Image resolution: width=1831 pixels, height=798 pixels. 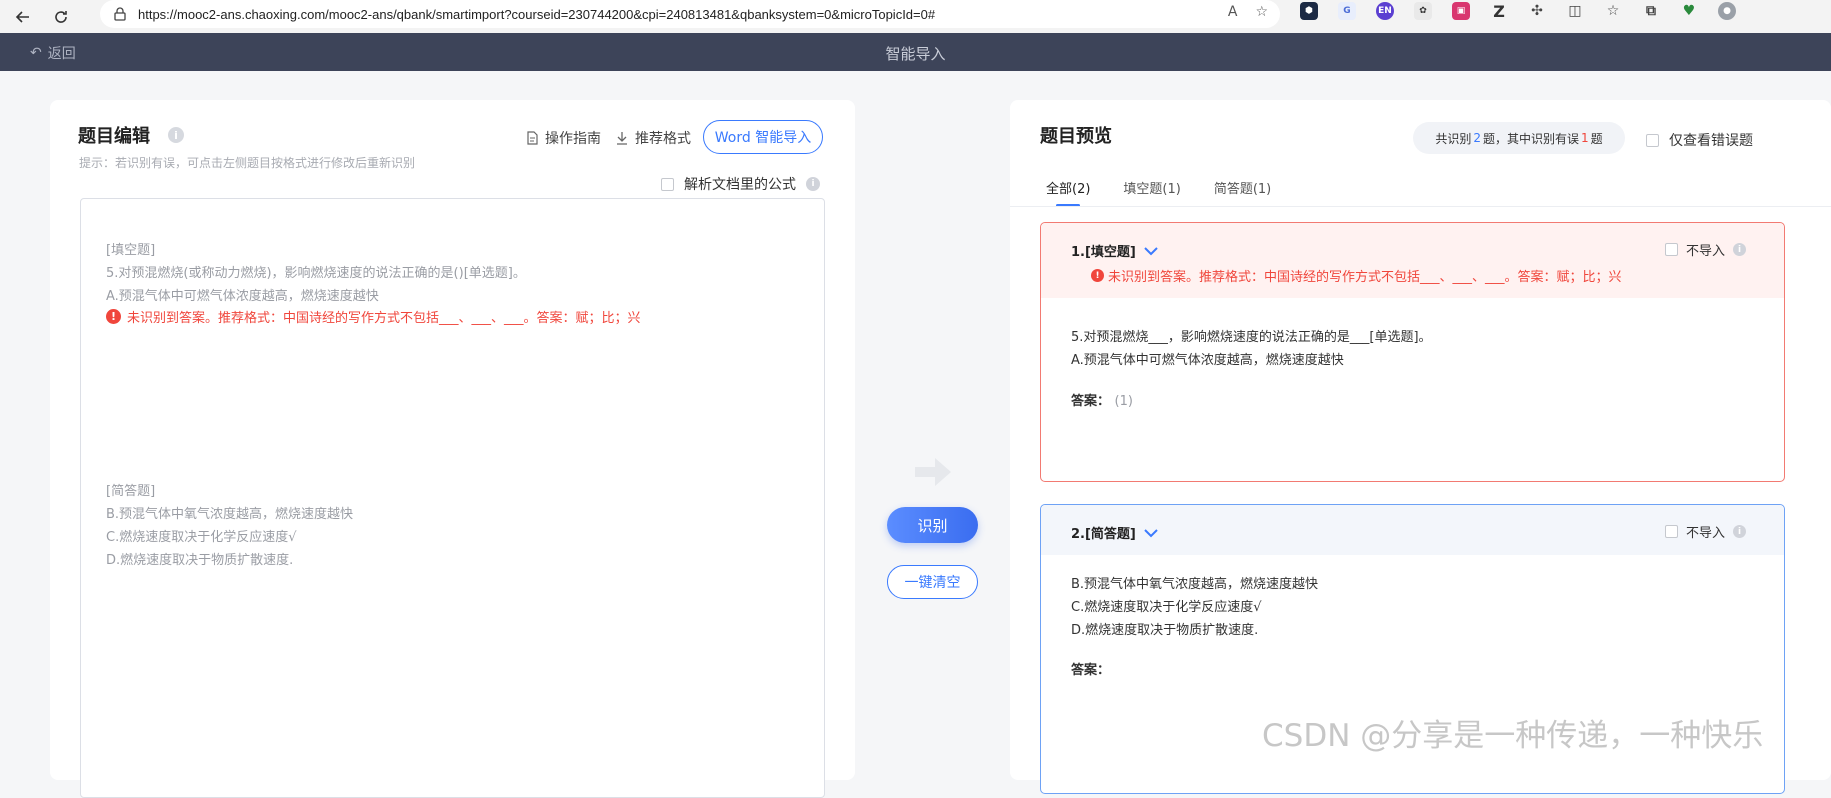 I want to click on clear-all-button: 一键清空, so click(x=932, y=582).